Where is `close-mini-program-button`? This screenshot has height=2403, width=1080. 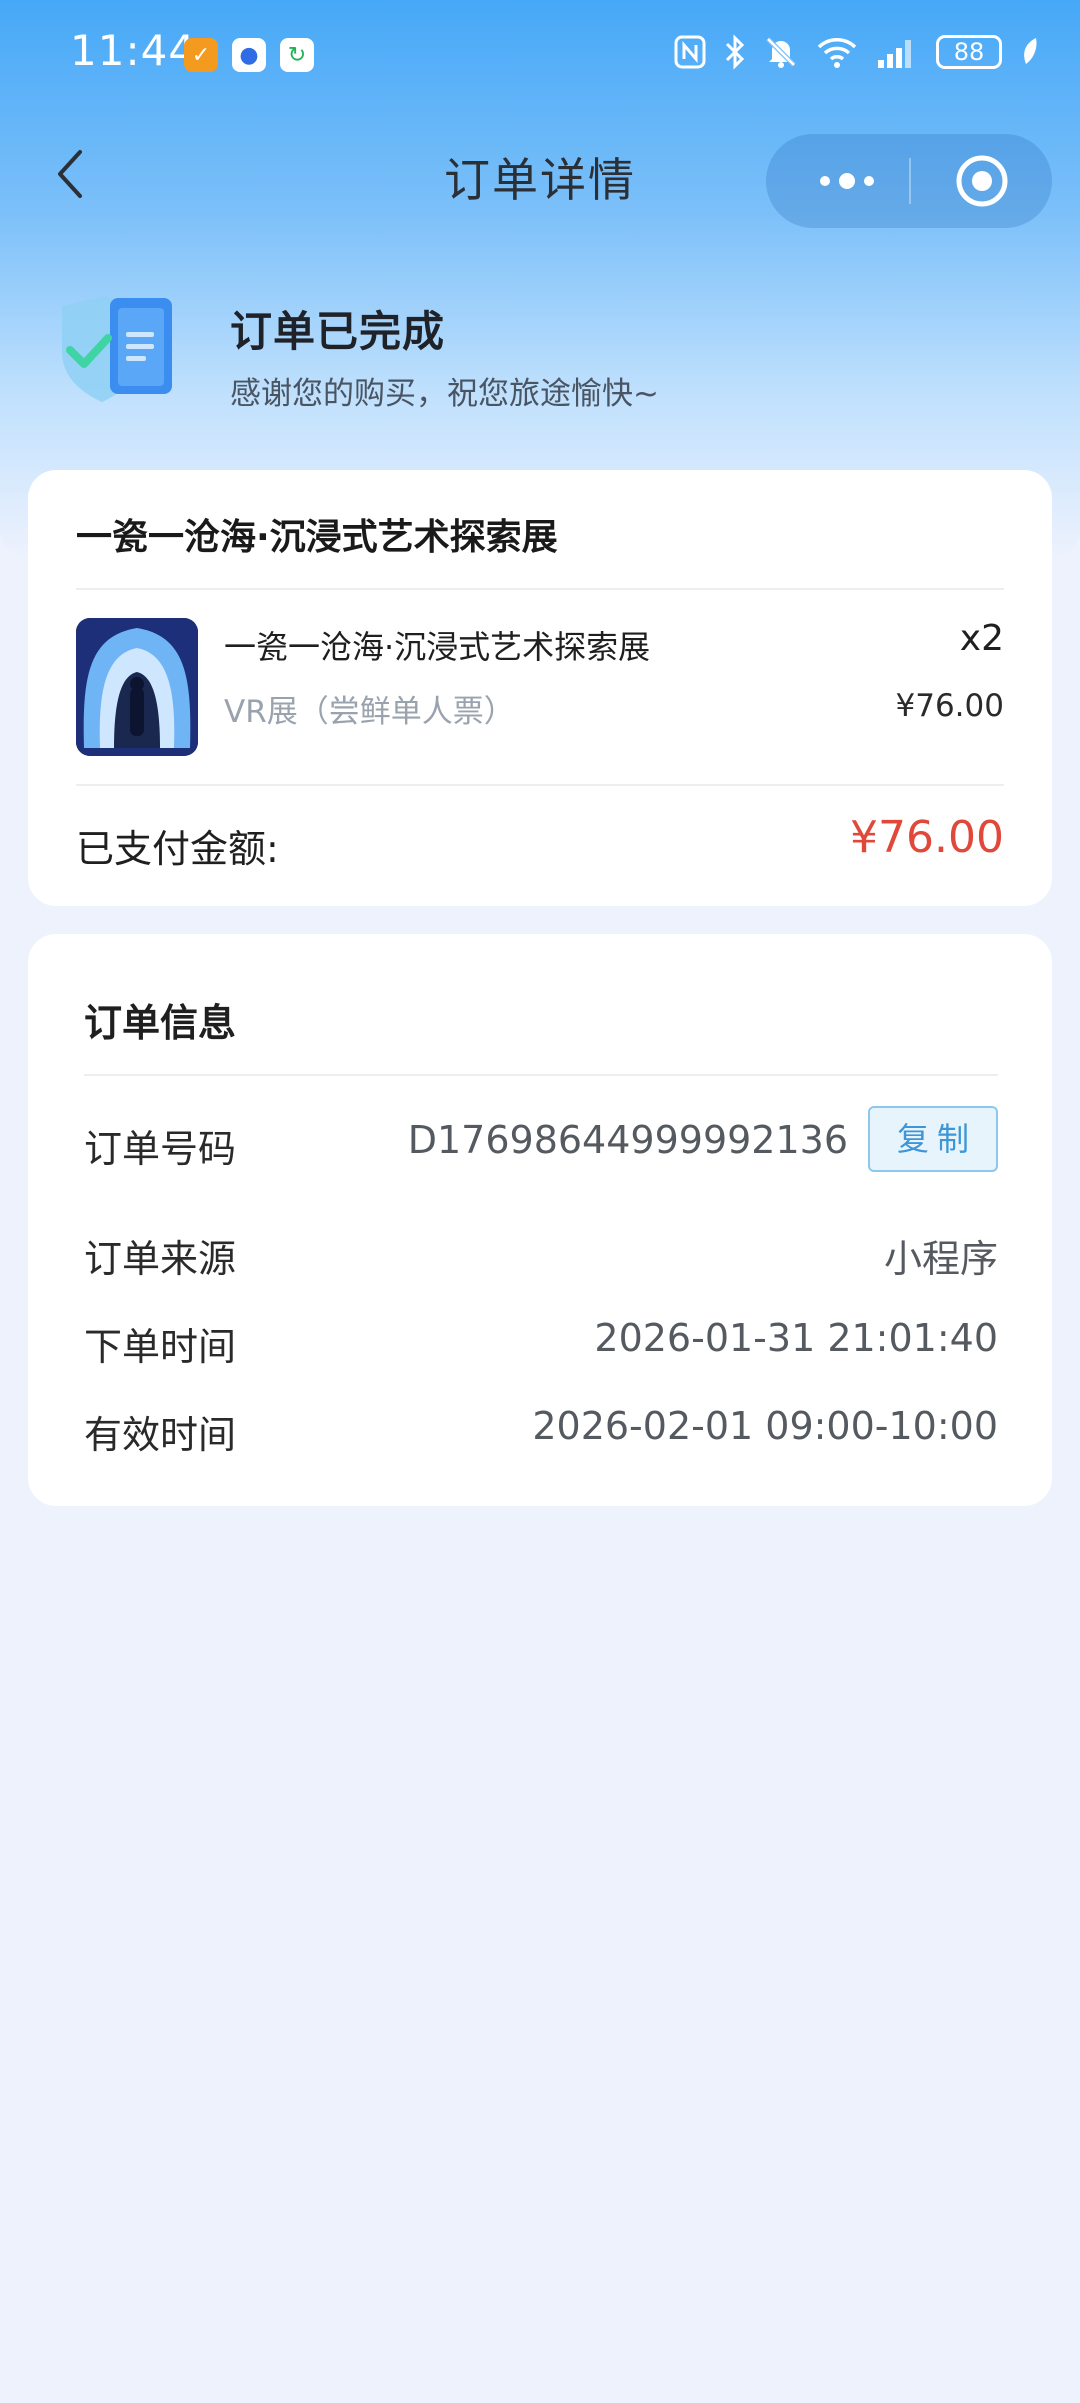 close-mini-program-button is located at coordinates (982, 181).